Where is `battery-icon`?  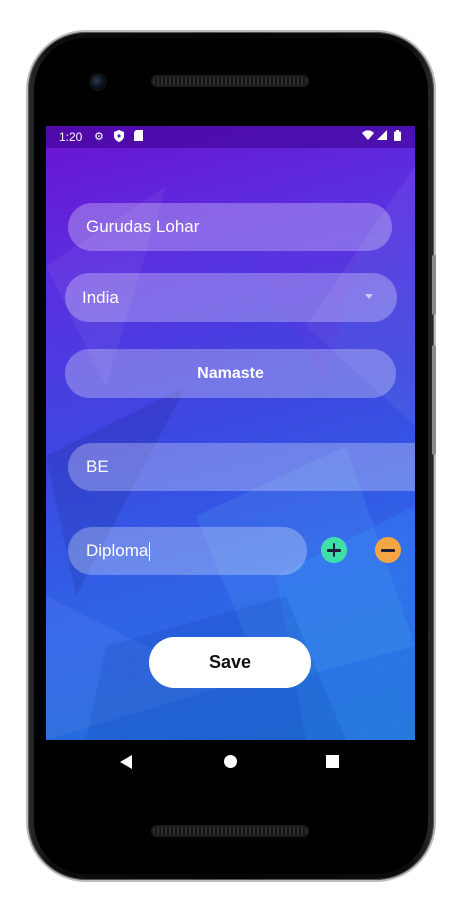 battery-icon is located at coordinates (397, 137).